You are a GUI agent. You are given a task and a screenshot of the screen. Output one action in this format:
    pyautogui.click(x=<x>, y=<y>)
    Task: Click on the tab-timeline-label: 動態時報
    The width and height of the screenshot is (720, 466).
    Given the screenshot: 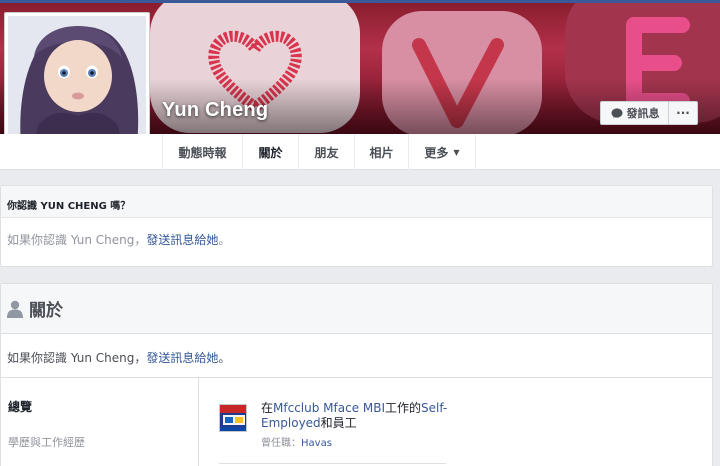 What is the action you would take?
    pyautogui.click(x=202, y=152)
    